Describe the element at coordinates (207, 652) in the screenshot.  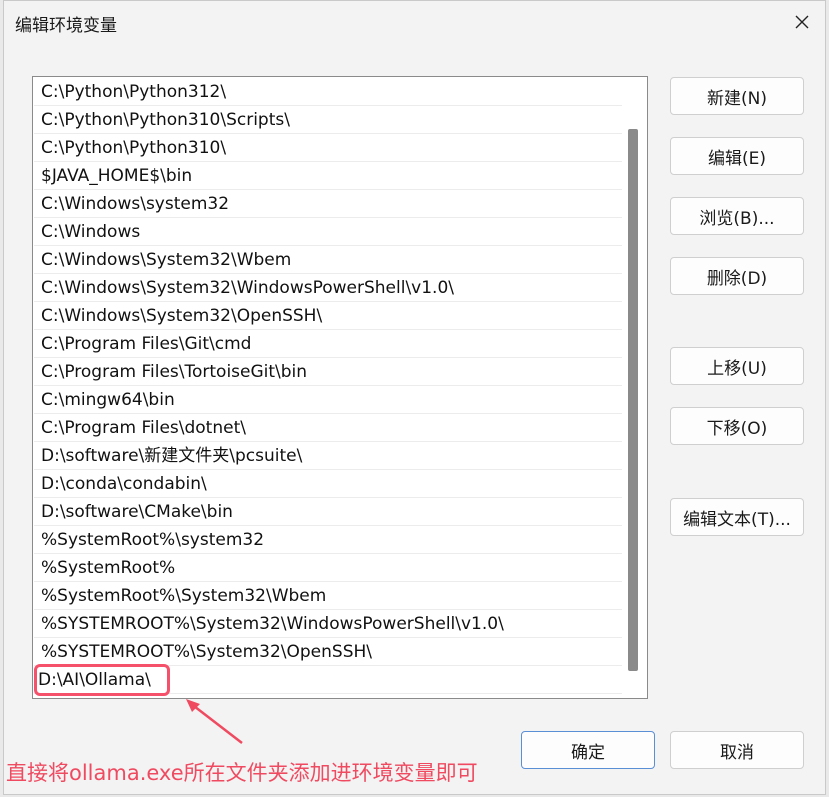
I see `list-item-label: %SYSTEMROOT%\System32\OpenSSH\` at that location.